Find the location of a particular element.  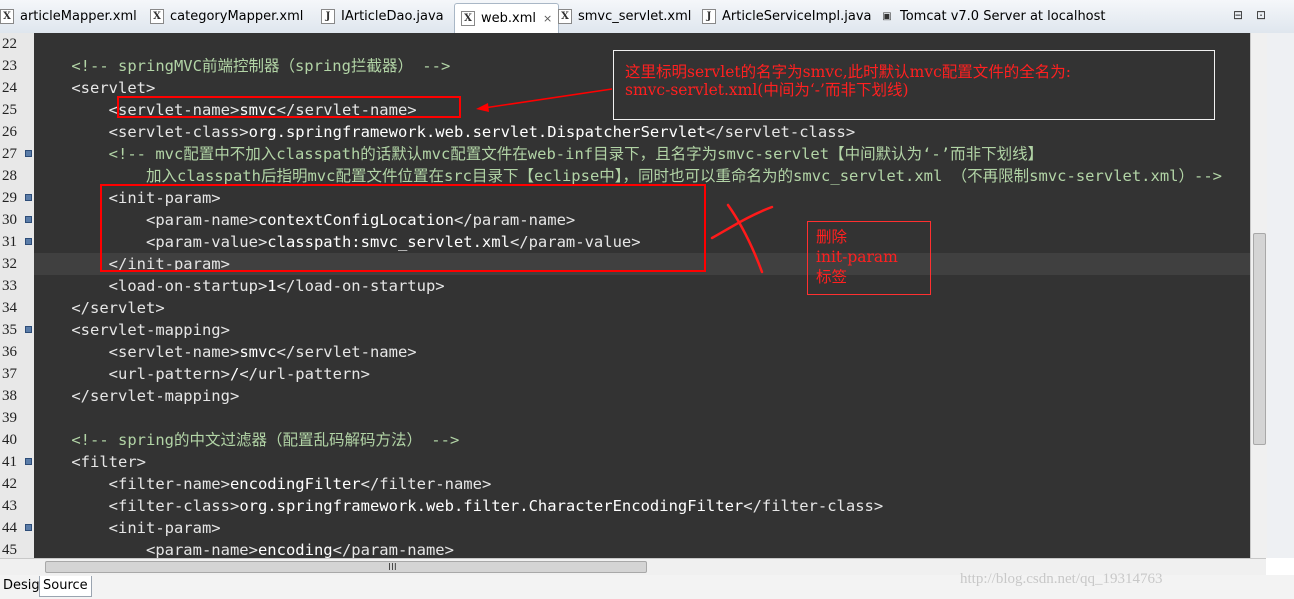

delete-init-param-callout: 删除 init-param 标签 is located at coordinates (869, 258).